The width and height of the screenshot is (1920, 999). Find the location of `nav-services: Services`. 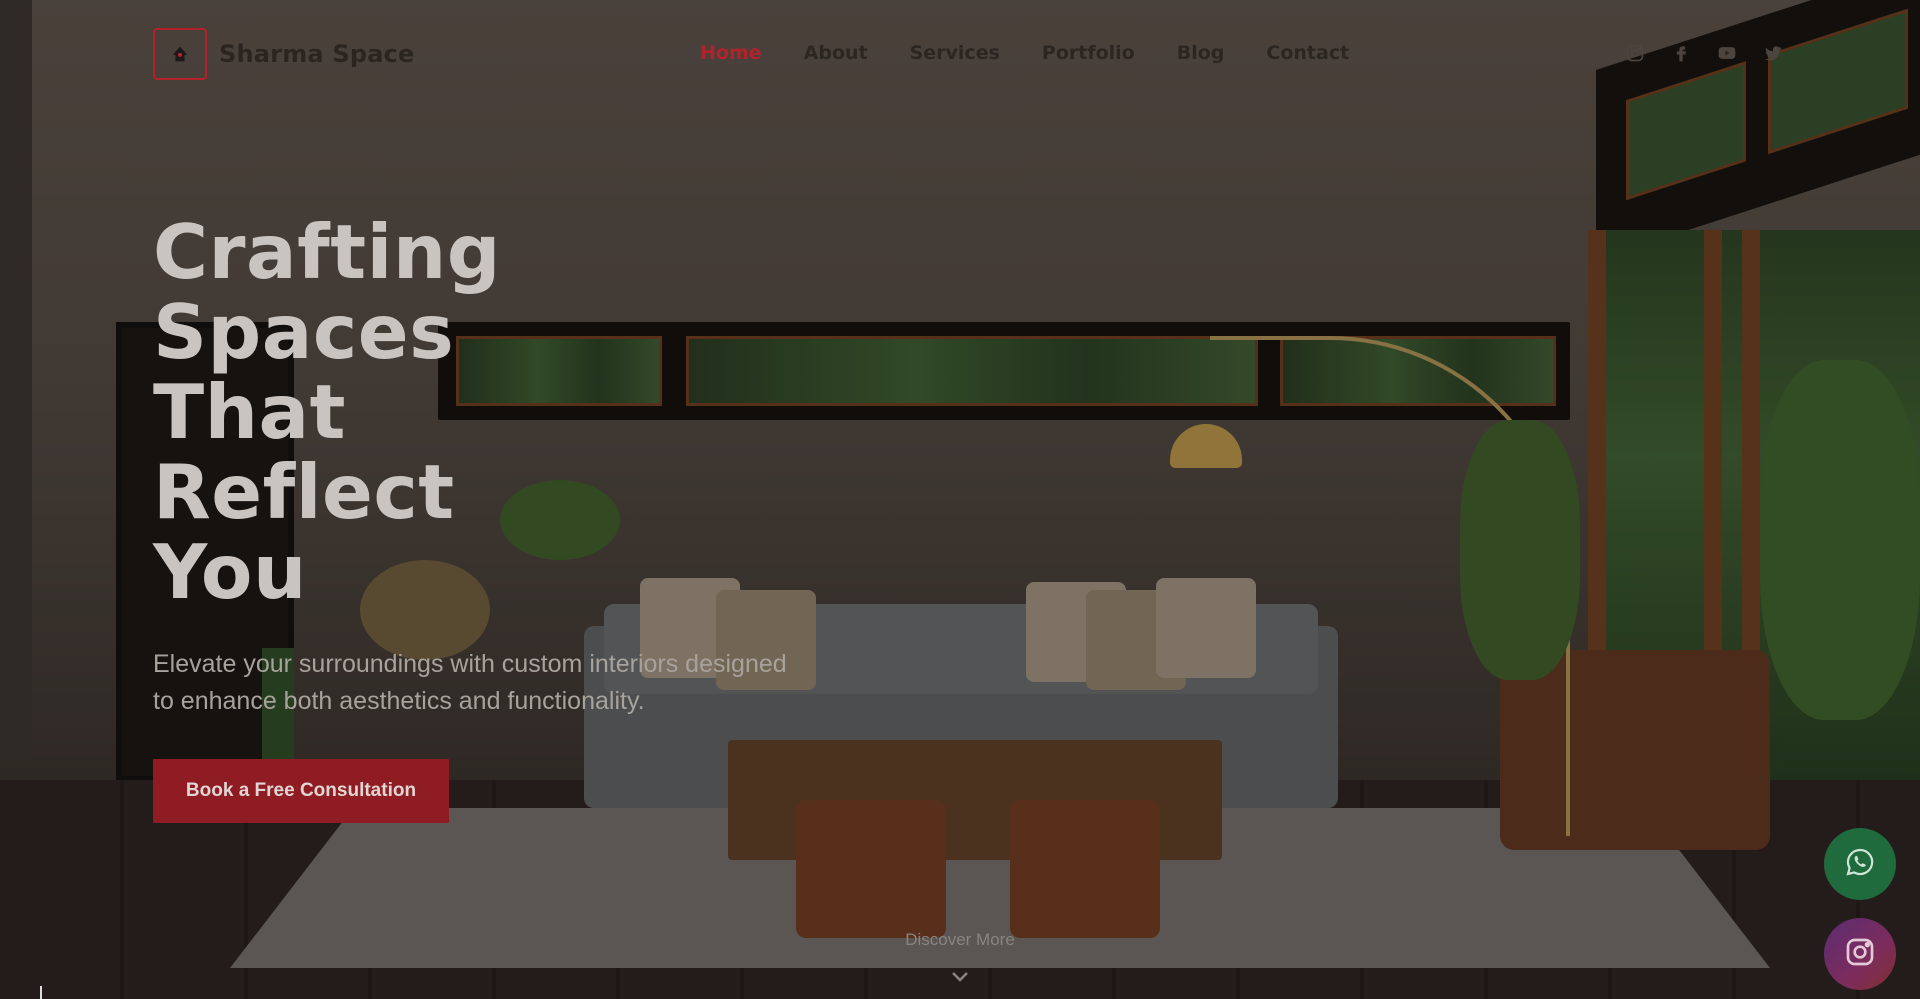

nav-services: Services is located at coordinates (955, 53).